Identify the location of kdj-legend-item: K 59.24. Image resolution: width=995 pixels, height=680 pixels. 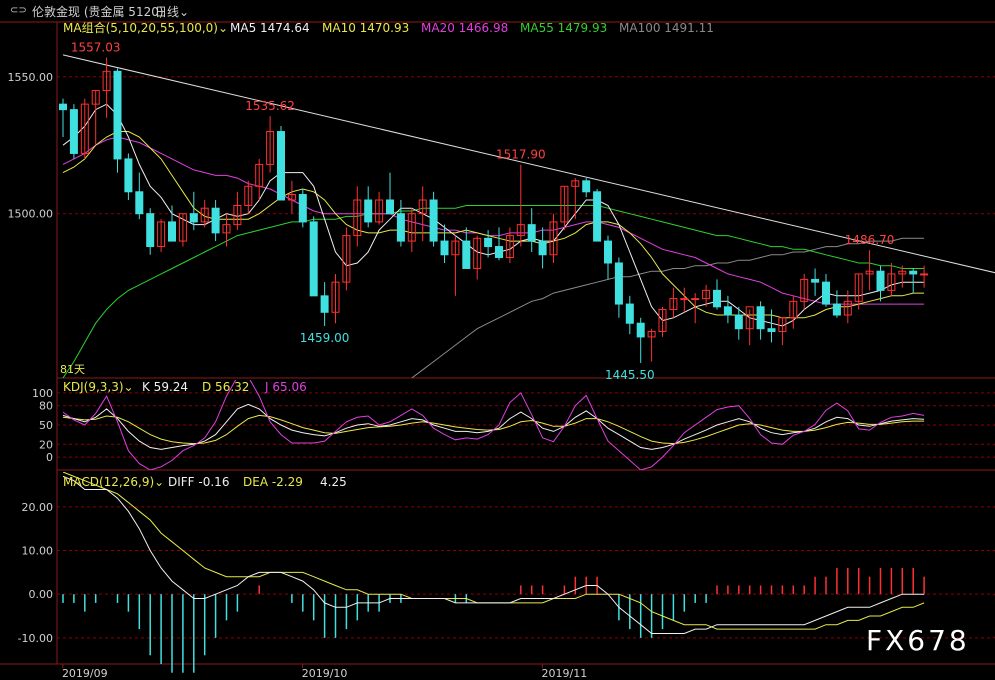
(165, 387).